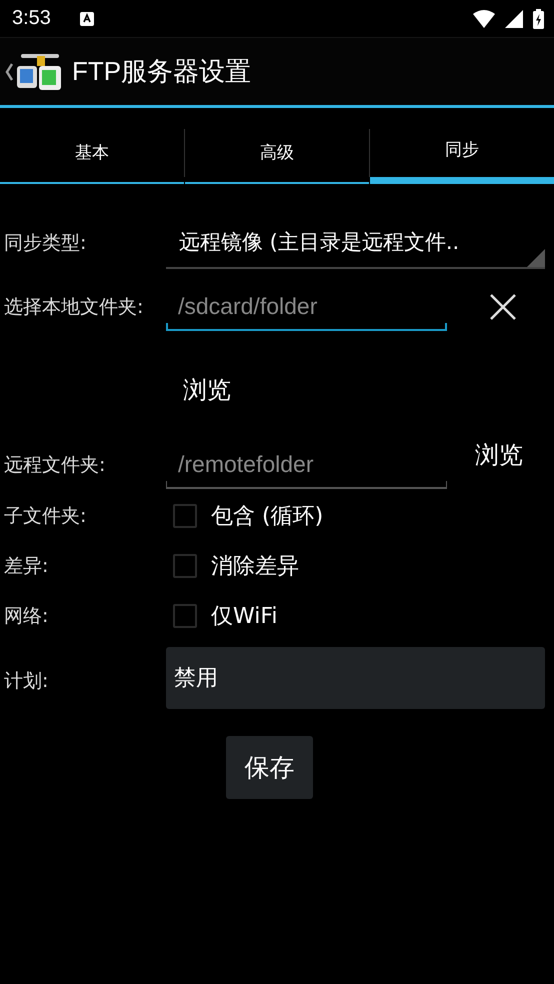 The width and height of the screenshot is (554, 984). Describe the element at coordinates (355, 678) in the screenshot. I see `schedule-dropdown: 禁用` at that location.